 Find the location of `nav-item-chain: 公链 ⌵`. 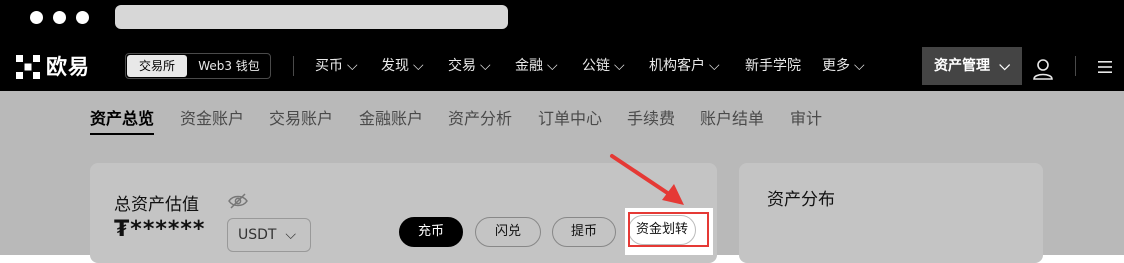

nav-item-chain: 公链 ⌵ is located at coordinates (603, 66).